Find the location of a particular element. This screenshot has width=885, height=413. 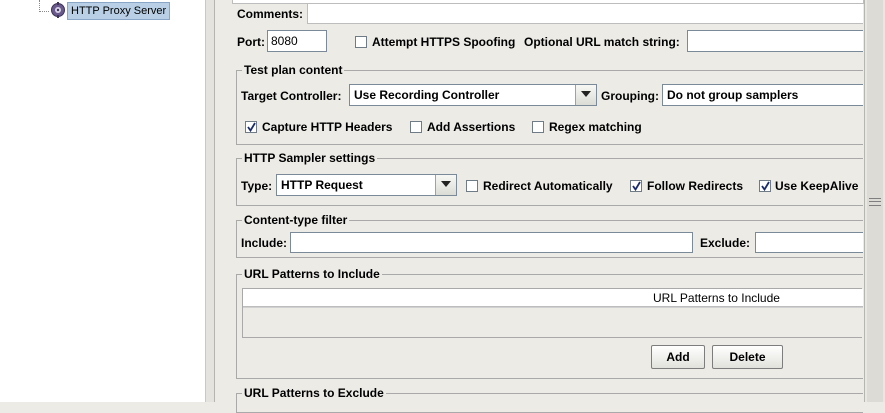

tree-item-http-proxy-server: HTTP Proxy Server is located at coordinates (119, 11).